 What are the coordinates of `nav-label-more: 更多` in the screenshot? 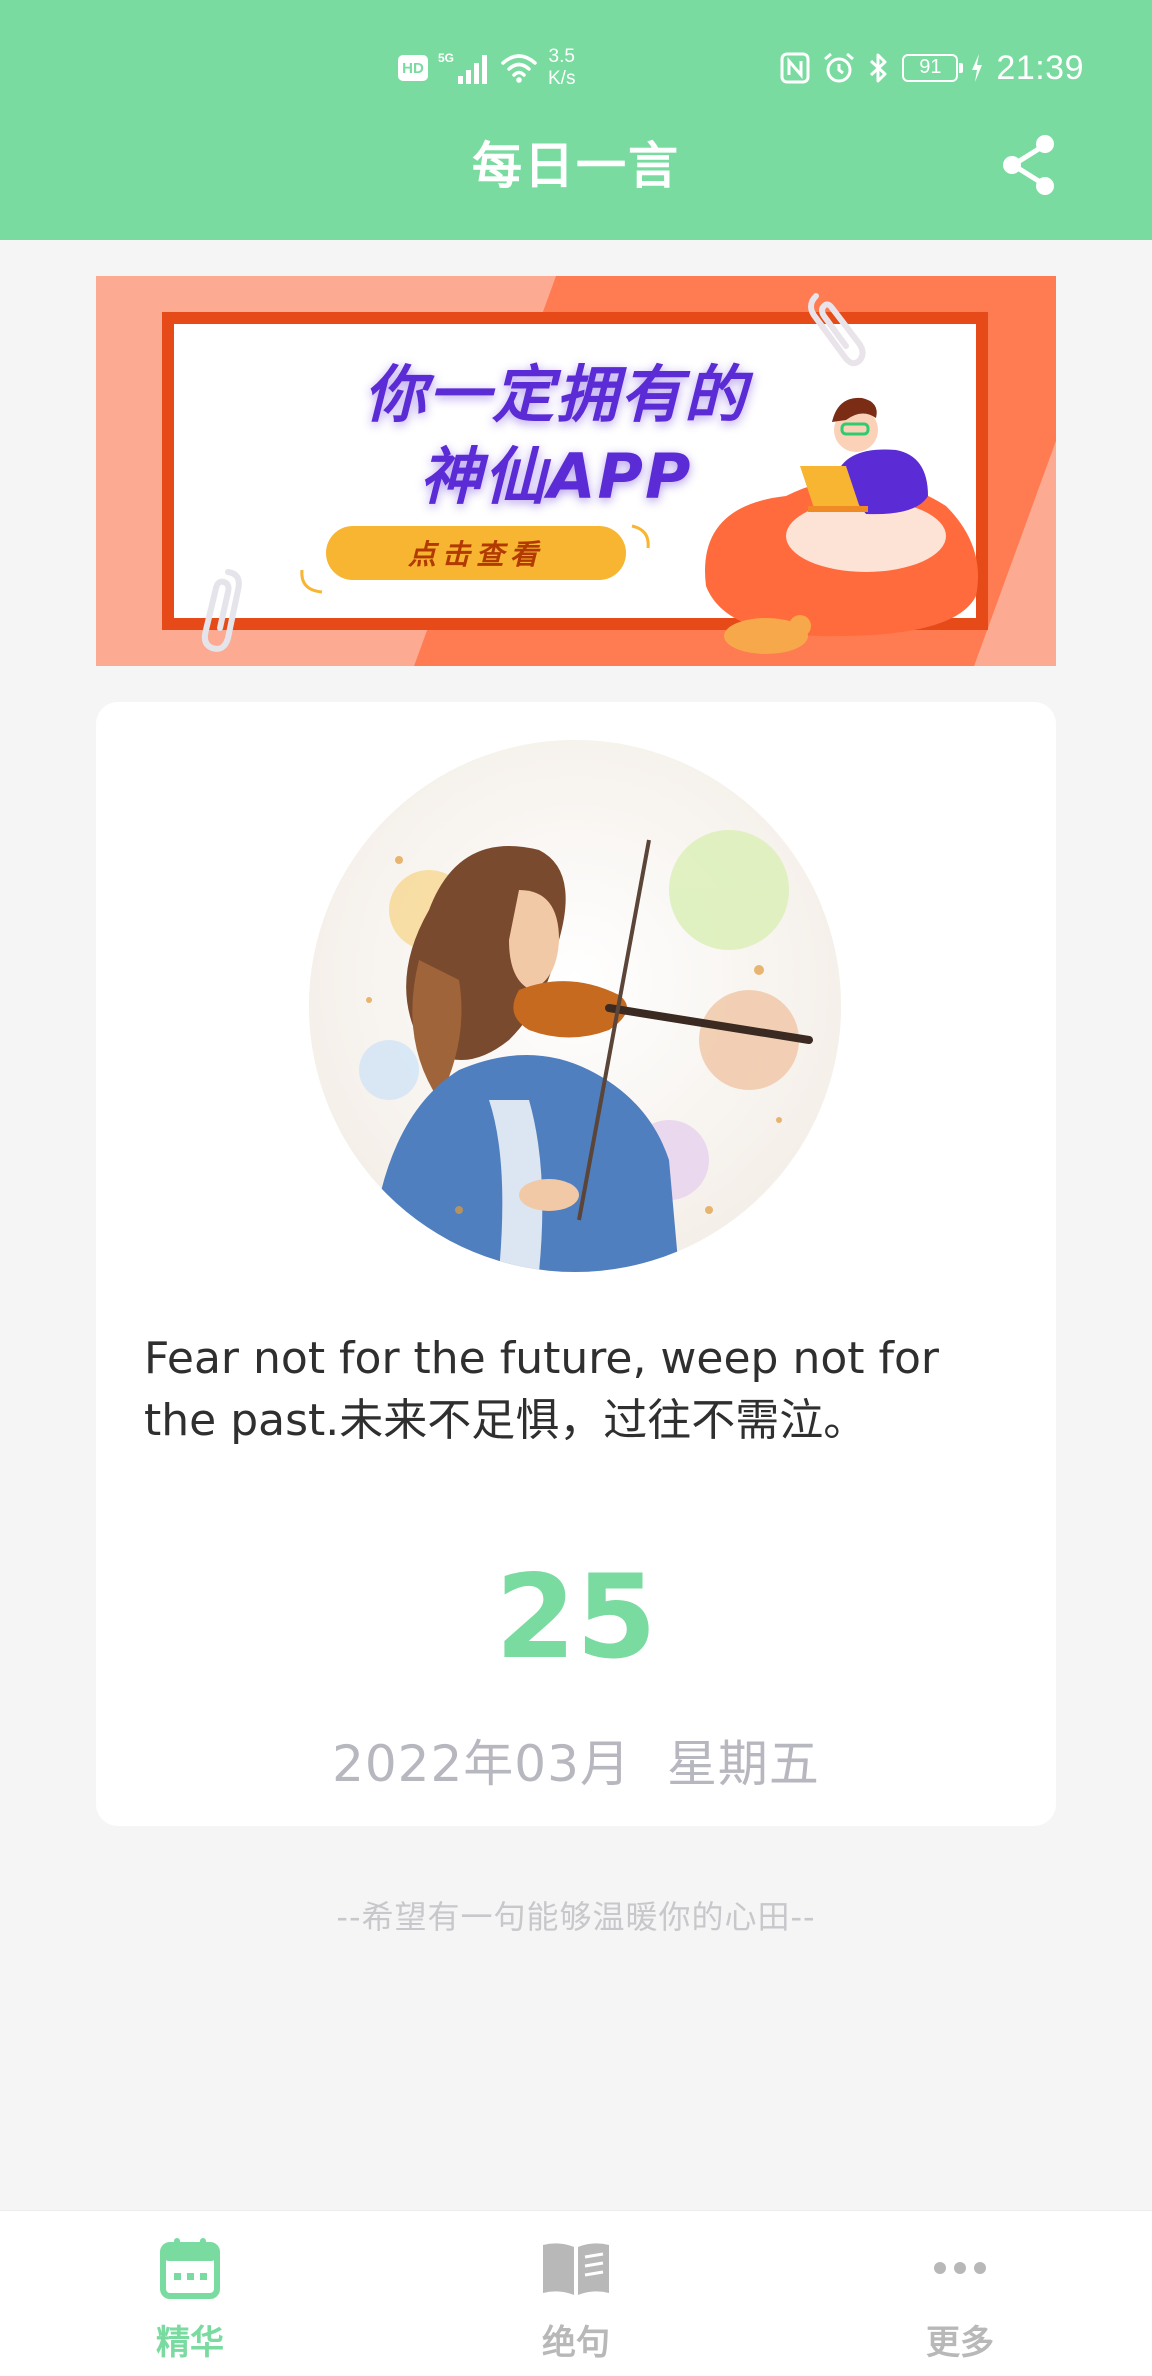 It's located at (960, 2343).